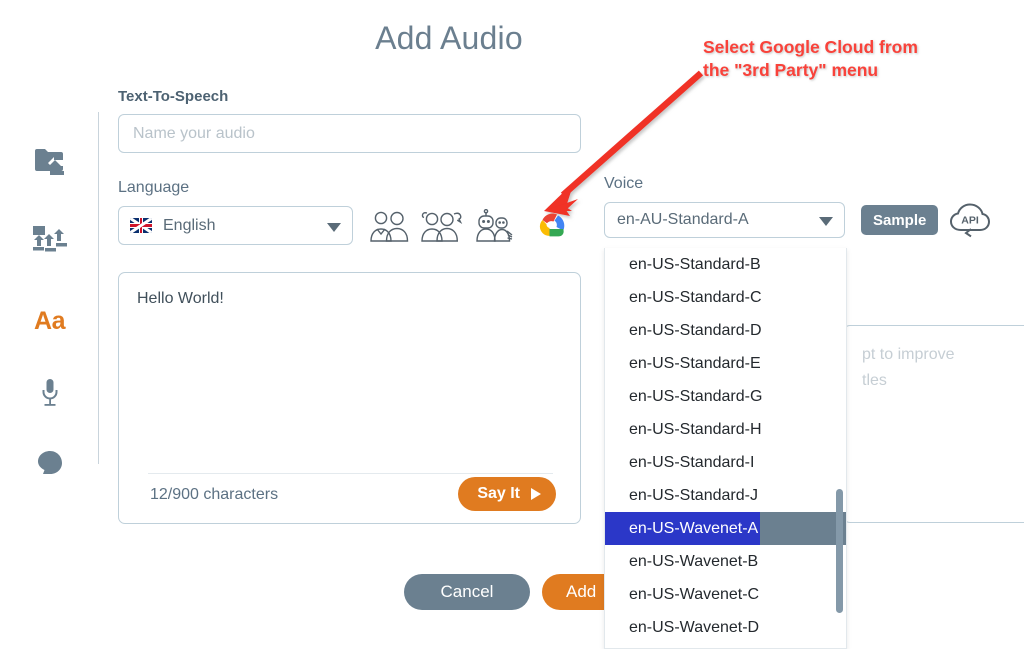  I want to click on sidebar-item-folder-upload, so click(49, 161).